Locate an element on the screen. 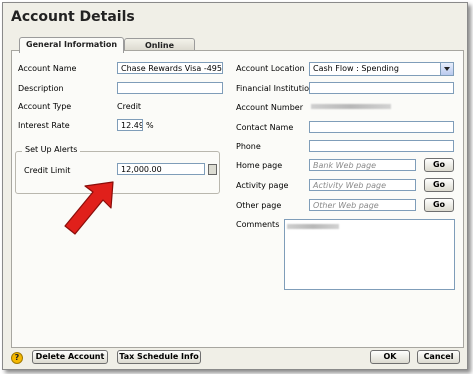 The width and height of the screenshot is (473, 374). red-arrow-icon is located at coordinates (89, 208).